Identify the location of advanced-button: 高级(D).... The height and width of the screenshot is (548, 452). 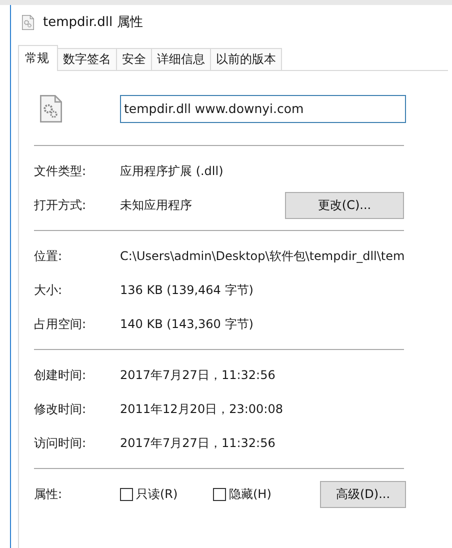
(363, 494).